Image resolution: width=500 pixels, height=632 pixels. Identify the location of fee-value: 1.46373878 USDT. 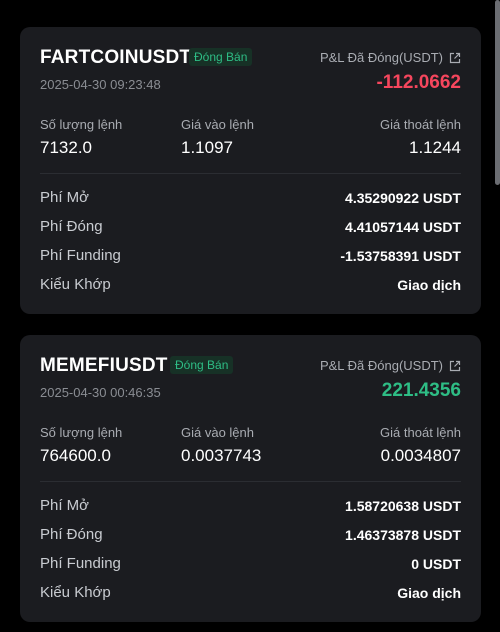
(403, 534).